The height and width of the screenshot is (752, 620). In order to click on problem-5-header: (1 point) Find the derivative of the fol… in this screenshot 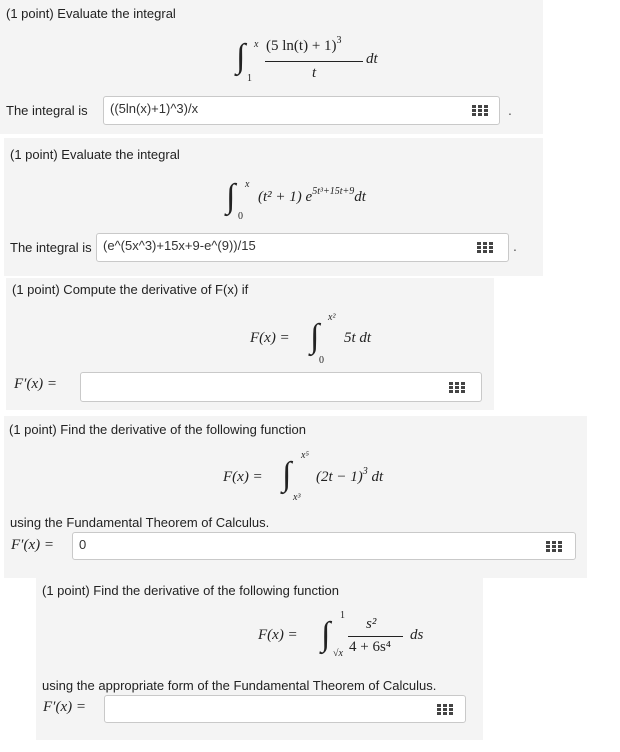, I will do `click(191, 590)`.